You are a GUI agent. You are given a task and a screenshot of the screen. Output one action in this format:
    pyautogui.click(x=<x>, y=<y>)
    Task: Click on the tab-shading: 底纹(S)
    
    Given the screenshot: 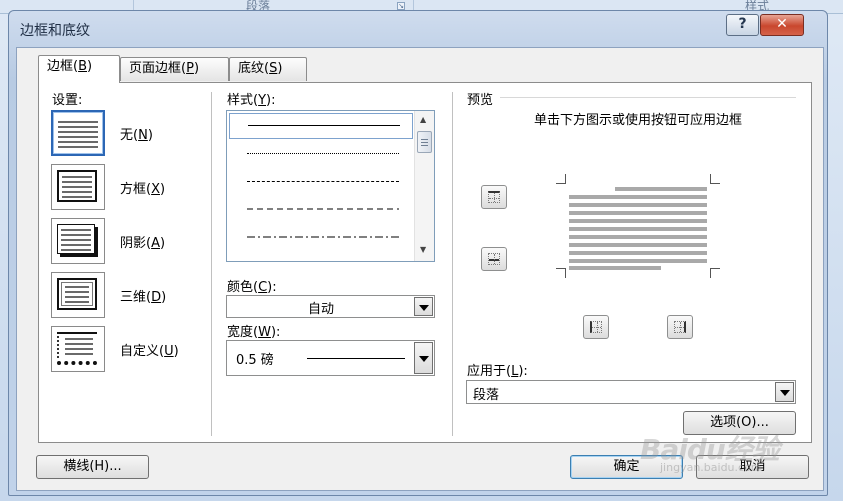 What is the action you would take?
    pyautogui.click(x=268, y=69)
    